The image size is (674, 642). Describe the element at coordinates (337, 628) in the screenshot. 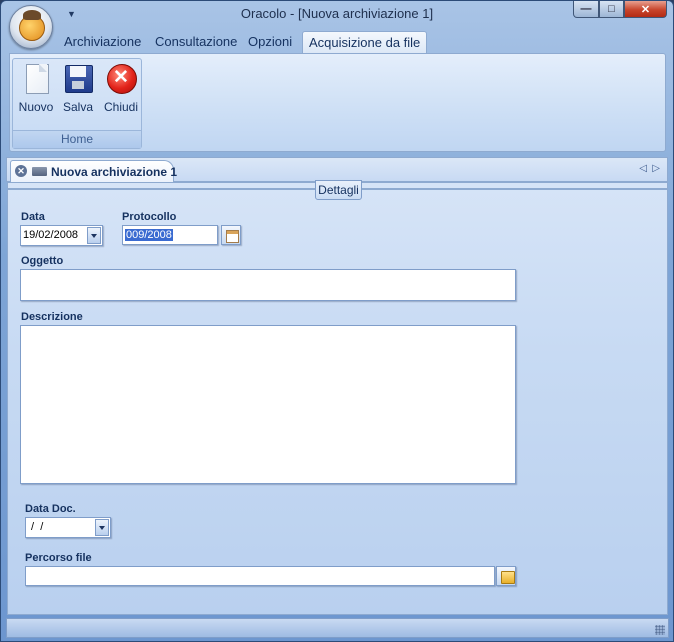

I see `status-bar` at that location.